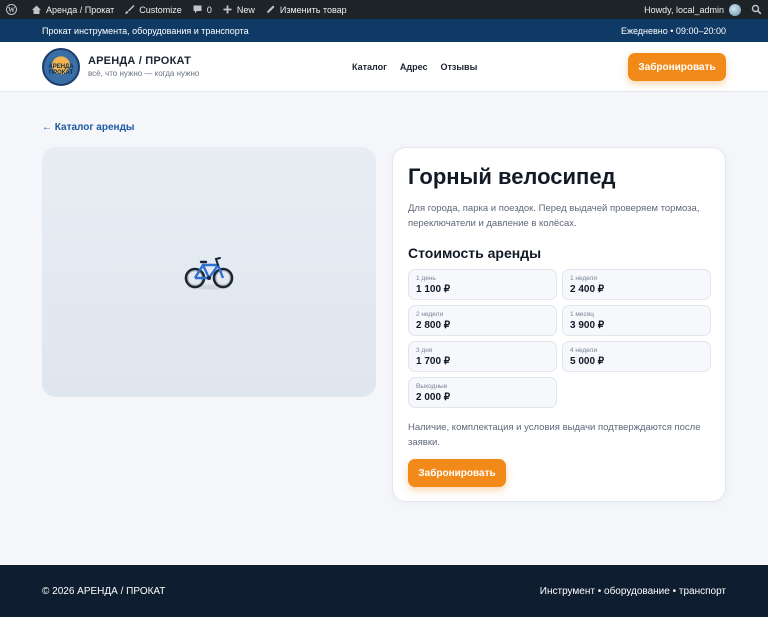 This screenshot has width=768, height=617. Describe the element at coordinates (369, 67) in the screenshot. I see `nav-item-catalog: Каталог` at that location.